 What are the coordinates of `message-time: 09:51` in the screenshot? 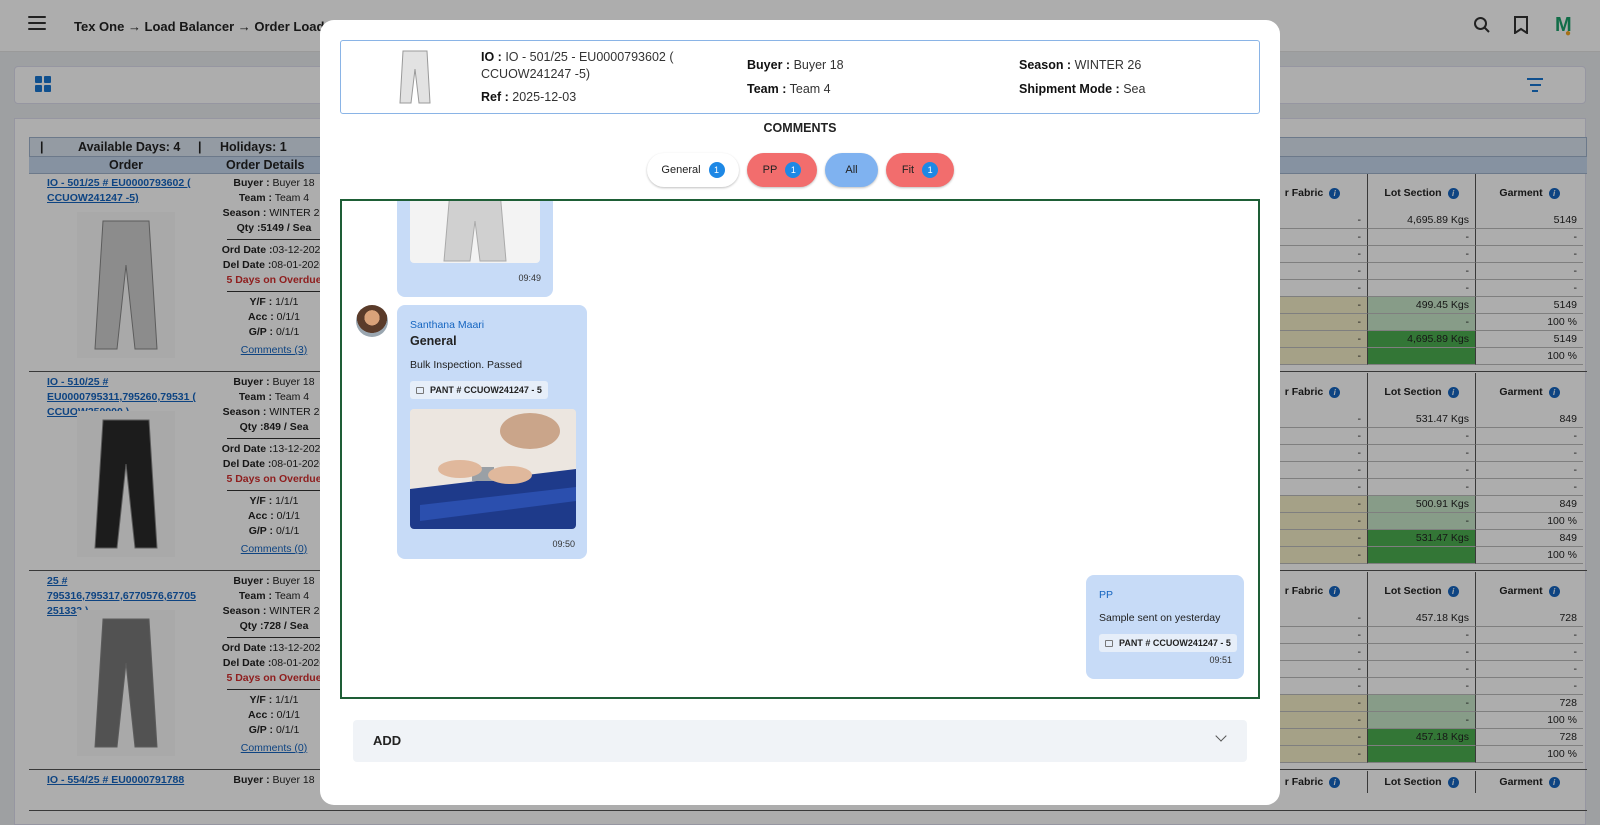 It's located at (1220, 660).